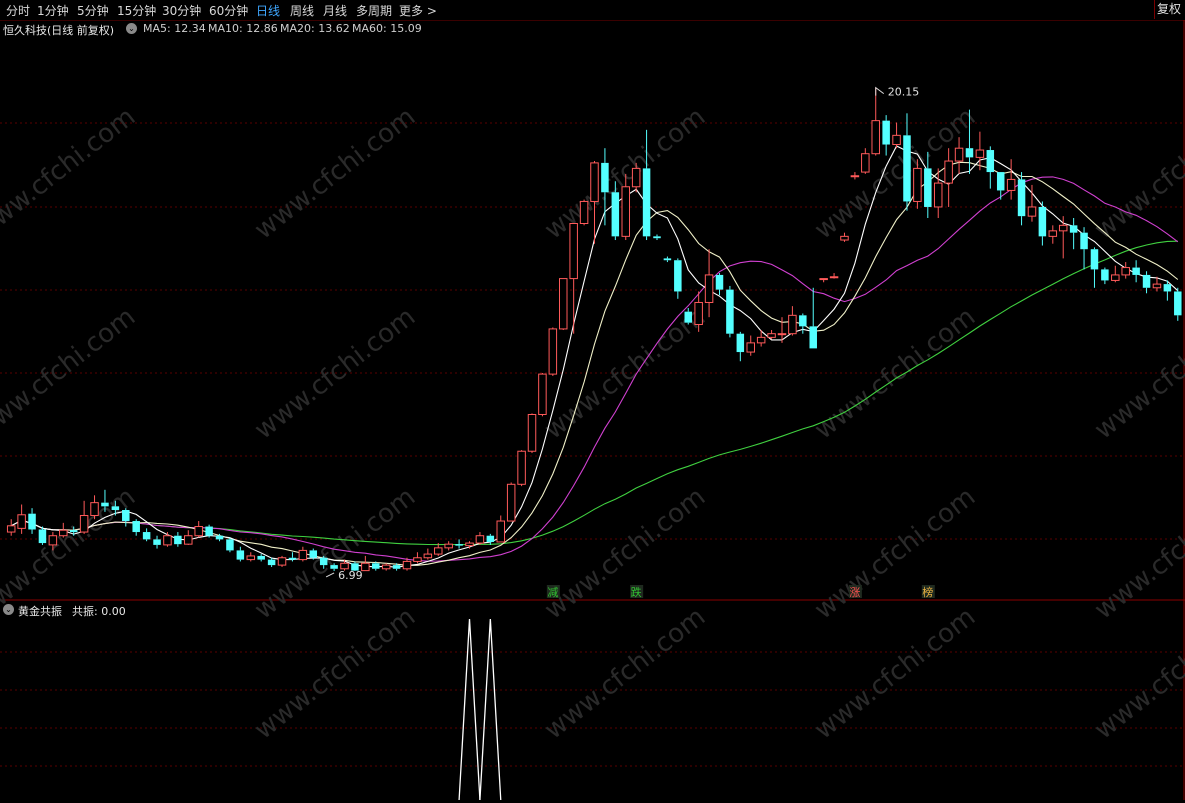  I want to click on low-price-label: 6.99, so click(350, 575).